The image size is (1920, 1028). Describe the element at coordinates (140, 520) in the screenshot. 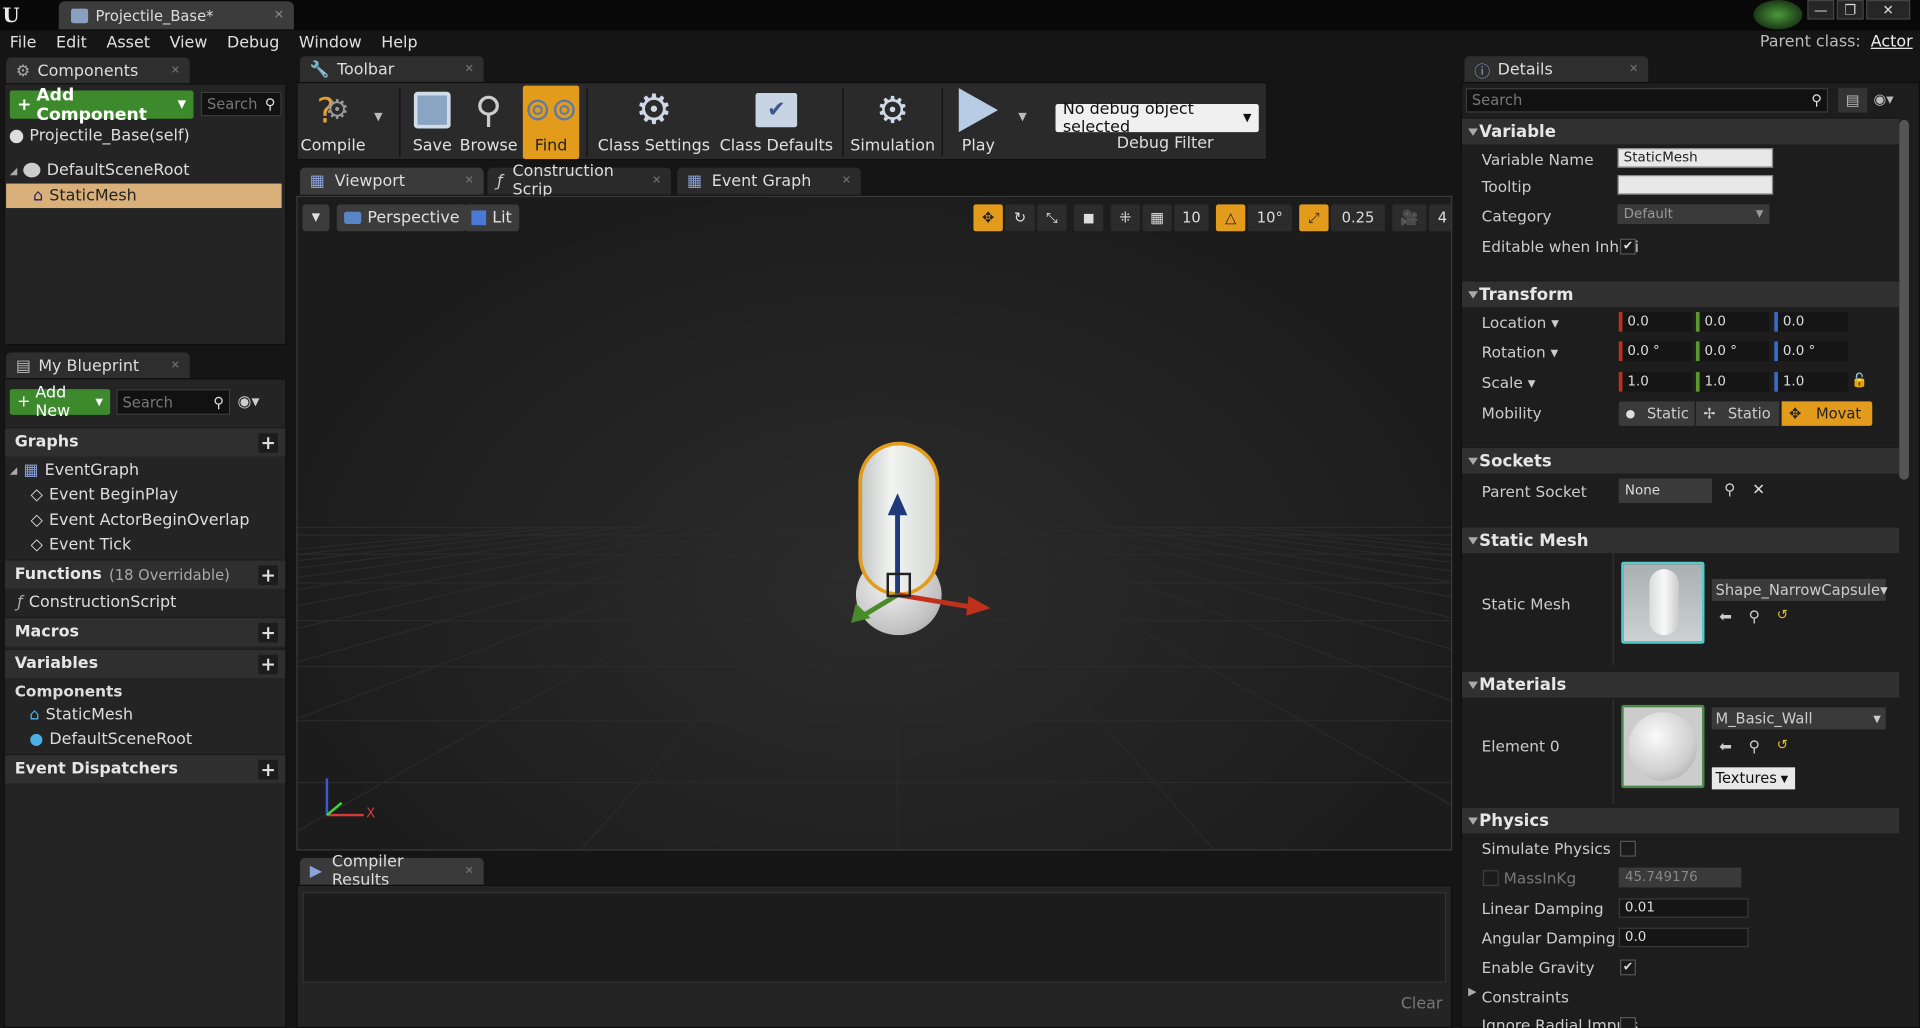

I see `event-actor-begin-overlap: ◇ Event ActorBeginOverlap` at that location.